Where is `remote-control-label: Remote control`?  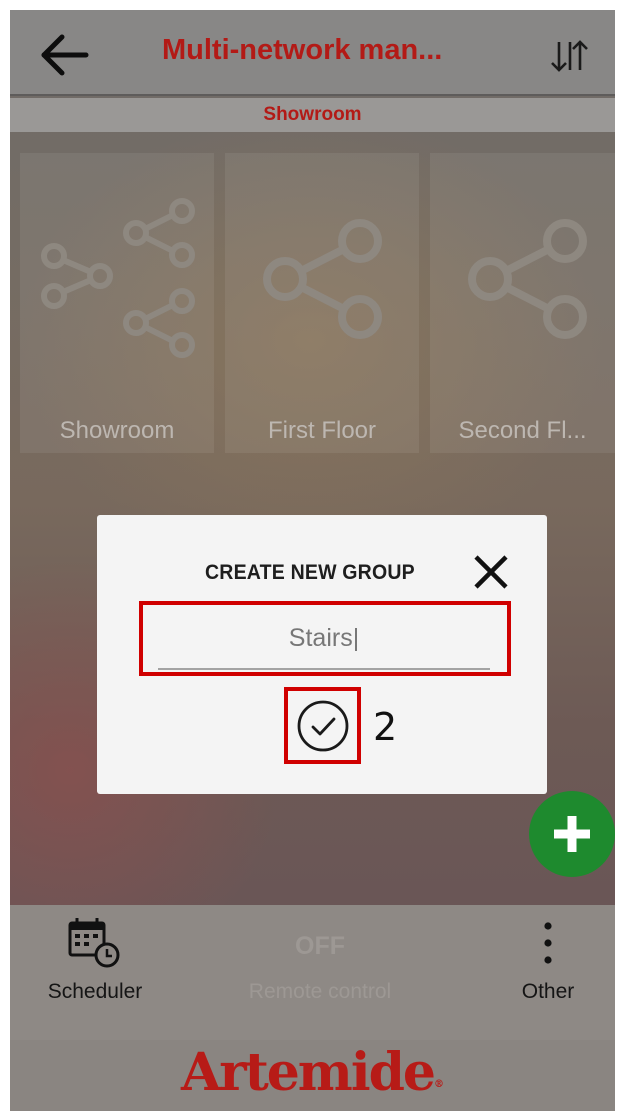 remote-control-label: Remote control is located at coordinates (320, 991).